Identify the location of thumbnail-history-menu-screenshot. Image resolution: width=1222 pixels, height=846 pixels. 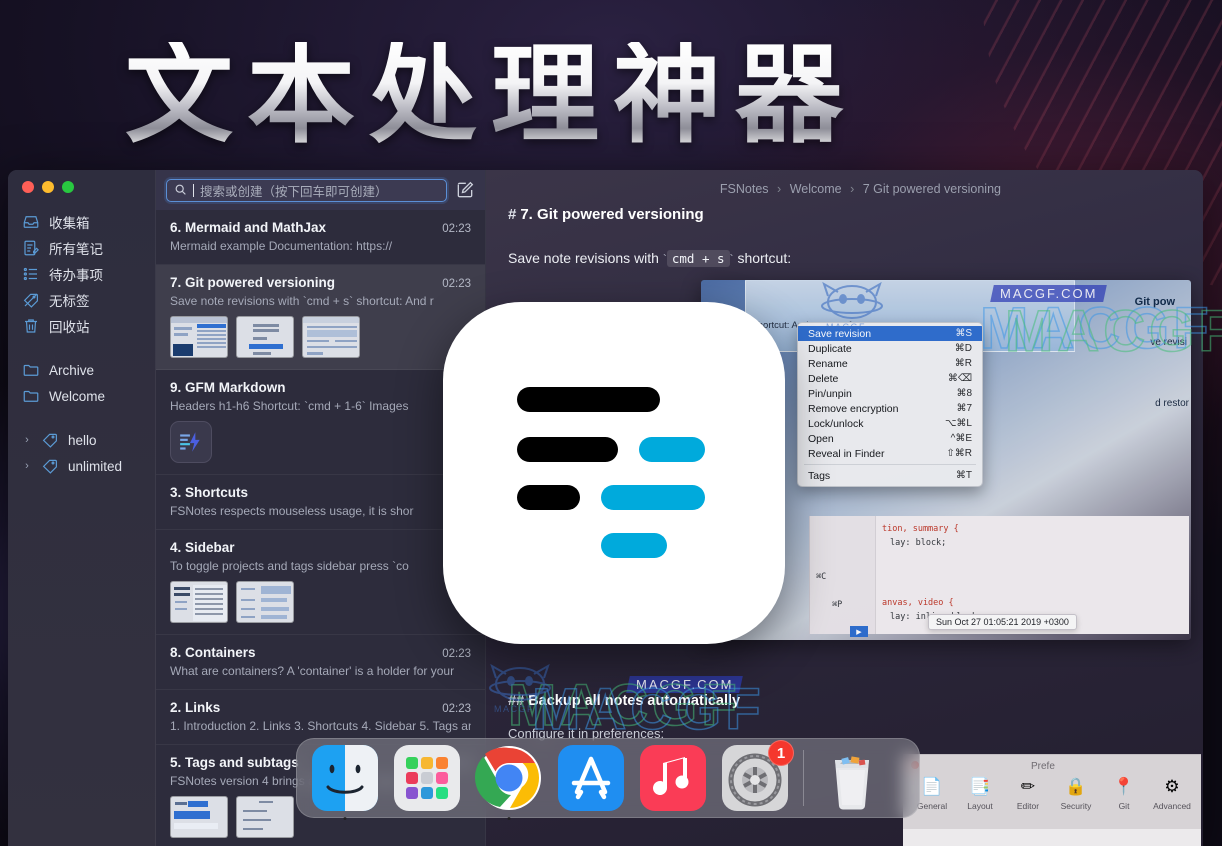
(265, 337).